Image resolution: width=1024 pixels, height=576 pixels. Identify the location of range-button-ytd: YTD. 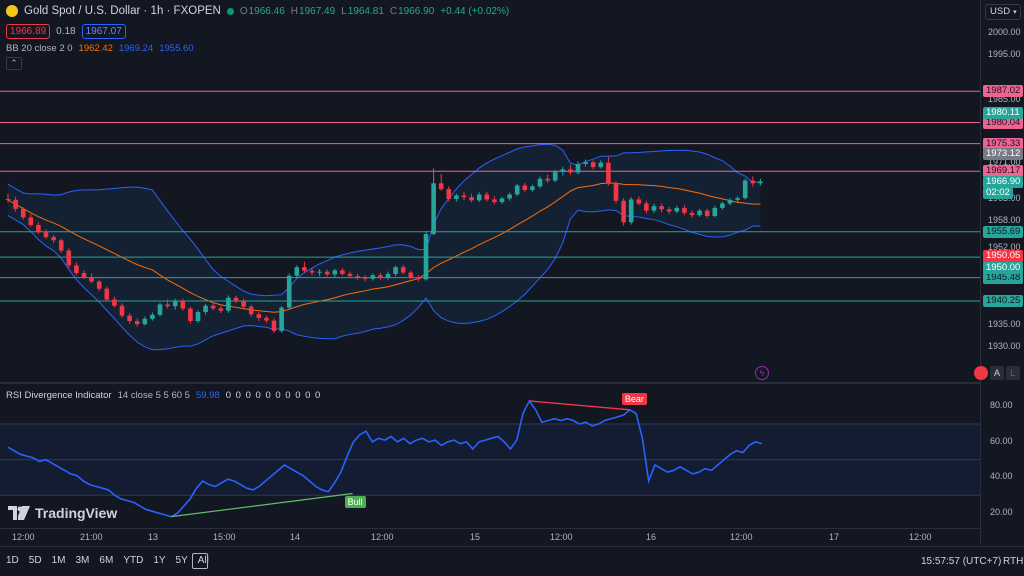
(133, 560).